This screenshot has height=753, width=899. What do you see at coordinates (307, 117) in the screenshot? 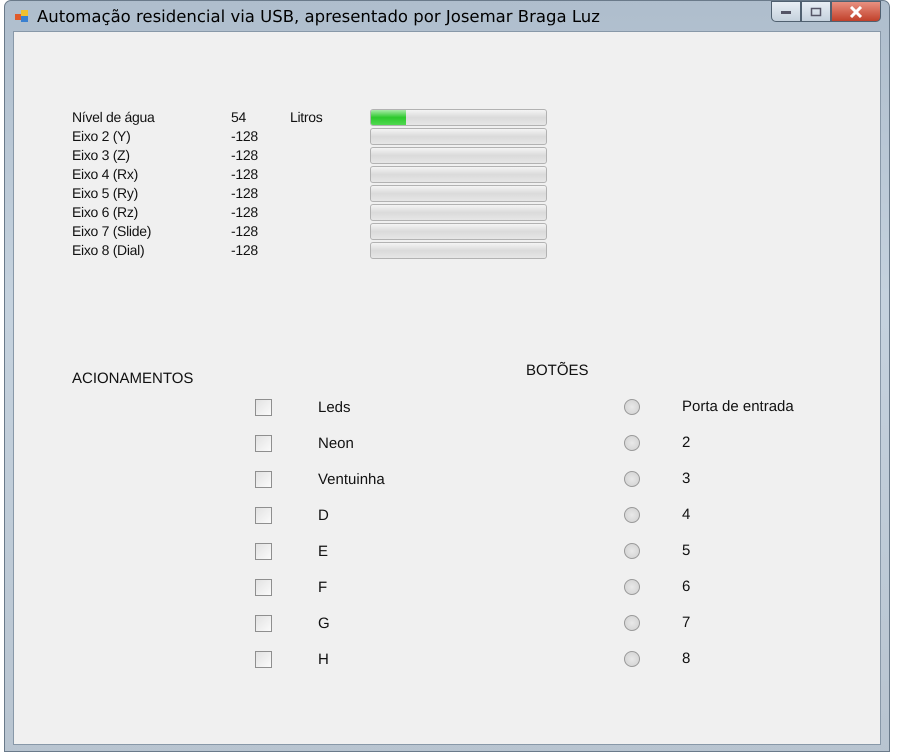
I see `unit-label: Litros` at bounding box center [307, 117].